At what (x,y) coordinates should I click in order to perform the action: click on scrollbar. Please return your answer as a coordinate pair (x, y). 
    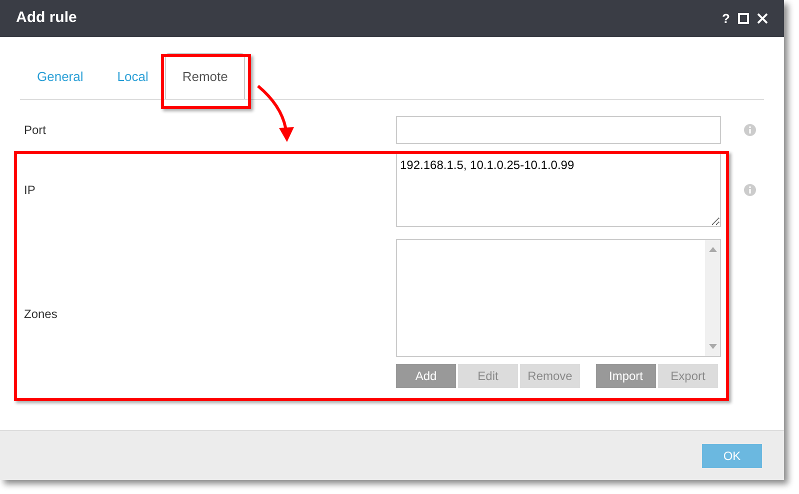
    Looking at the image, I should click on (712, 298).